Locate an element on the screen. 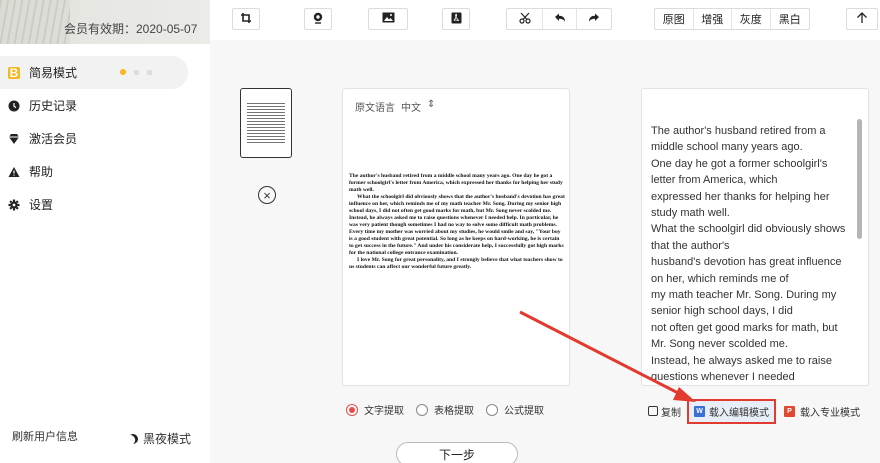  page-thumbnail is located at coordinates (266, 123).